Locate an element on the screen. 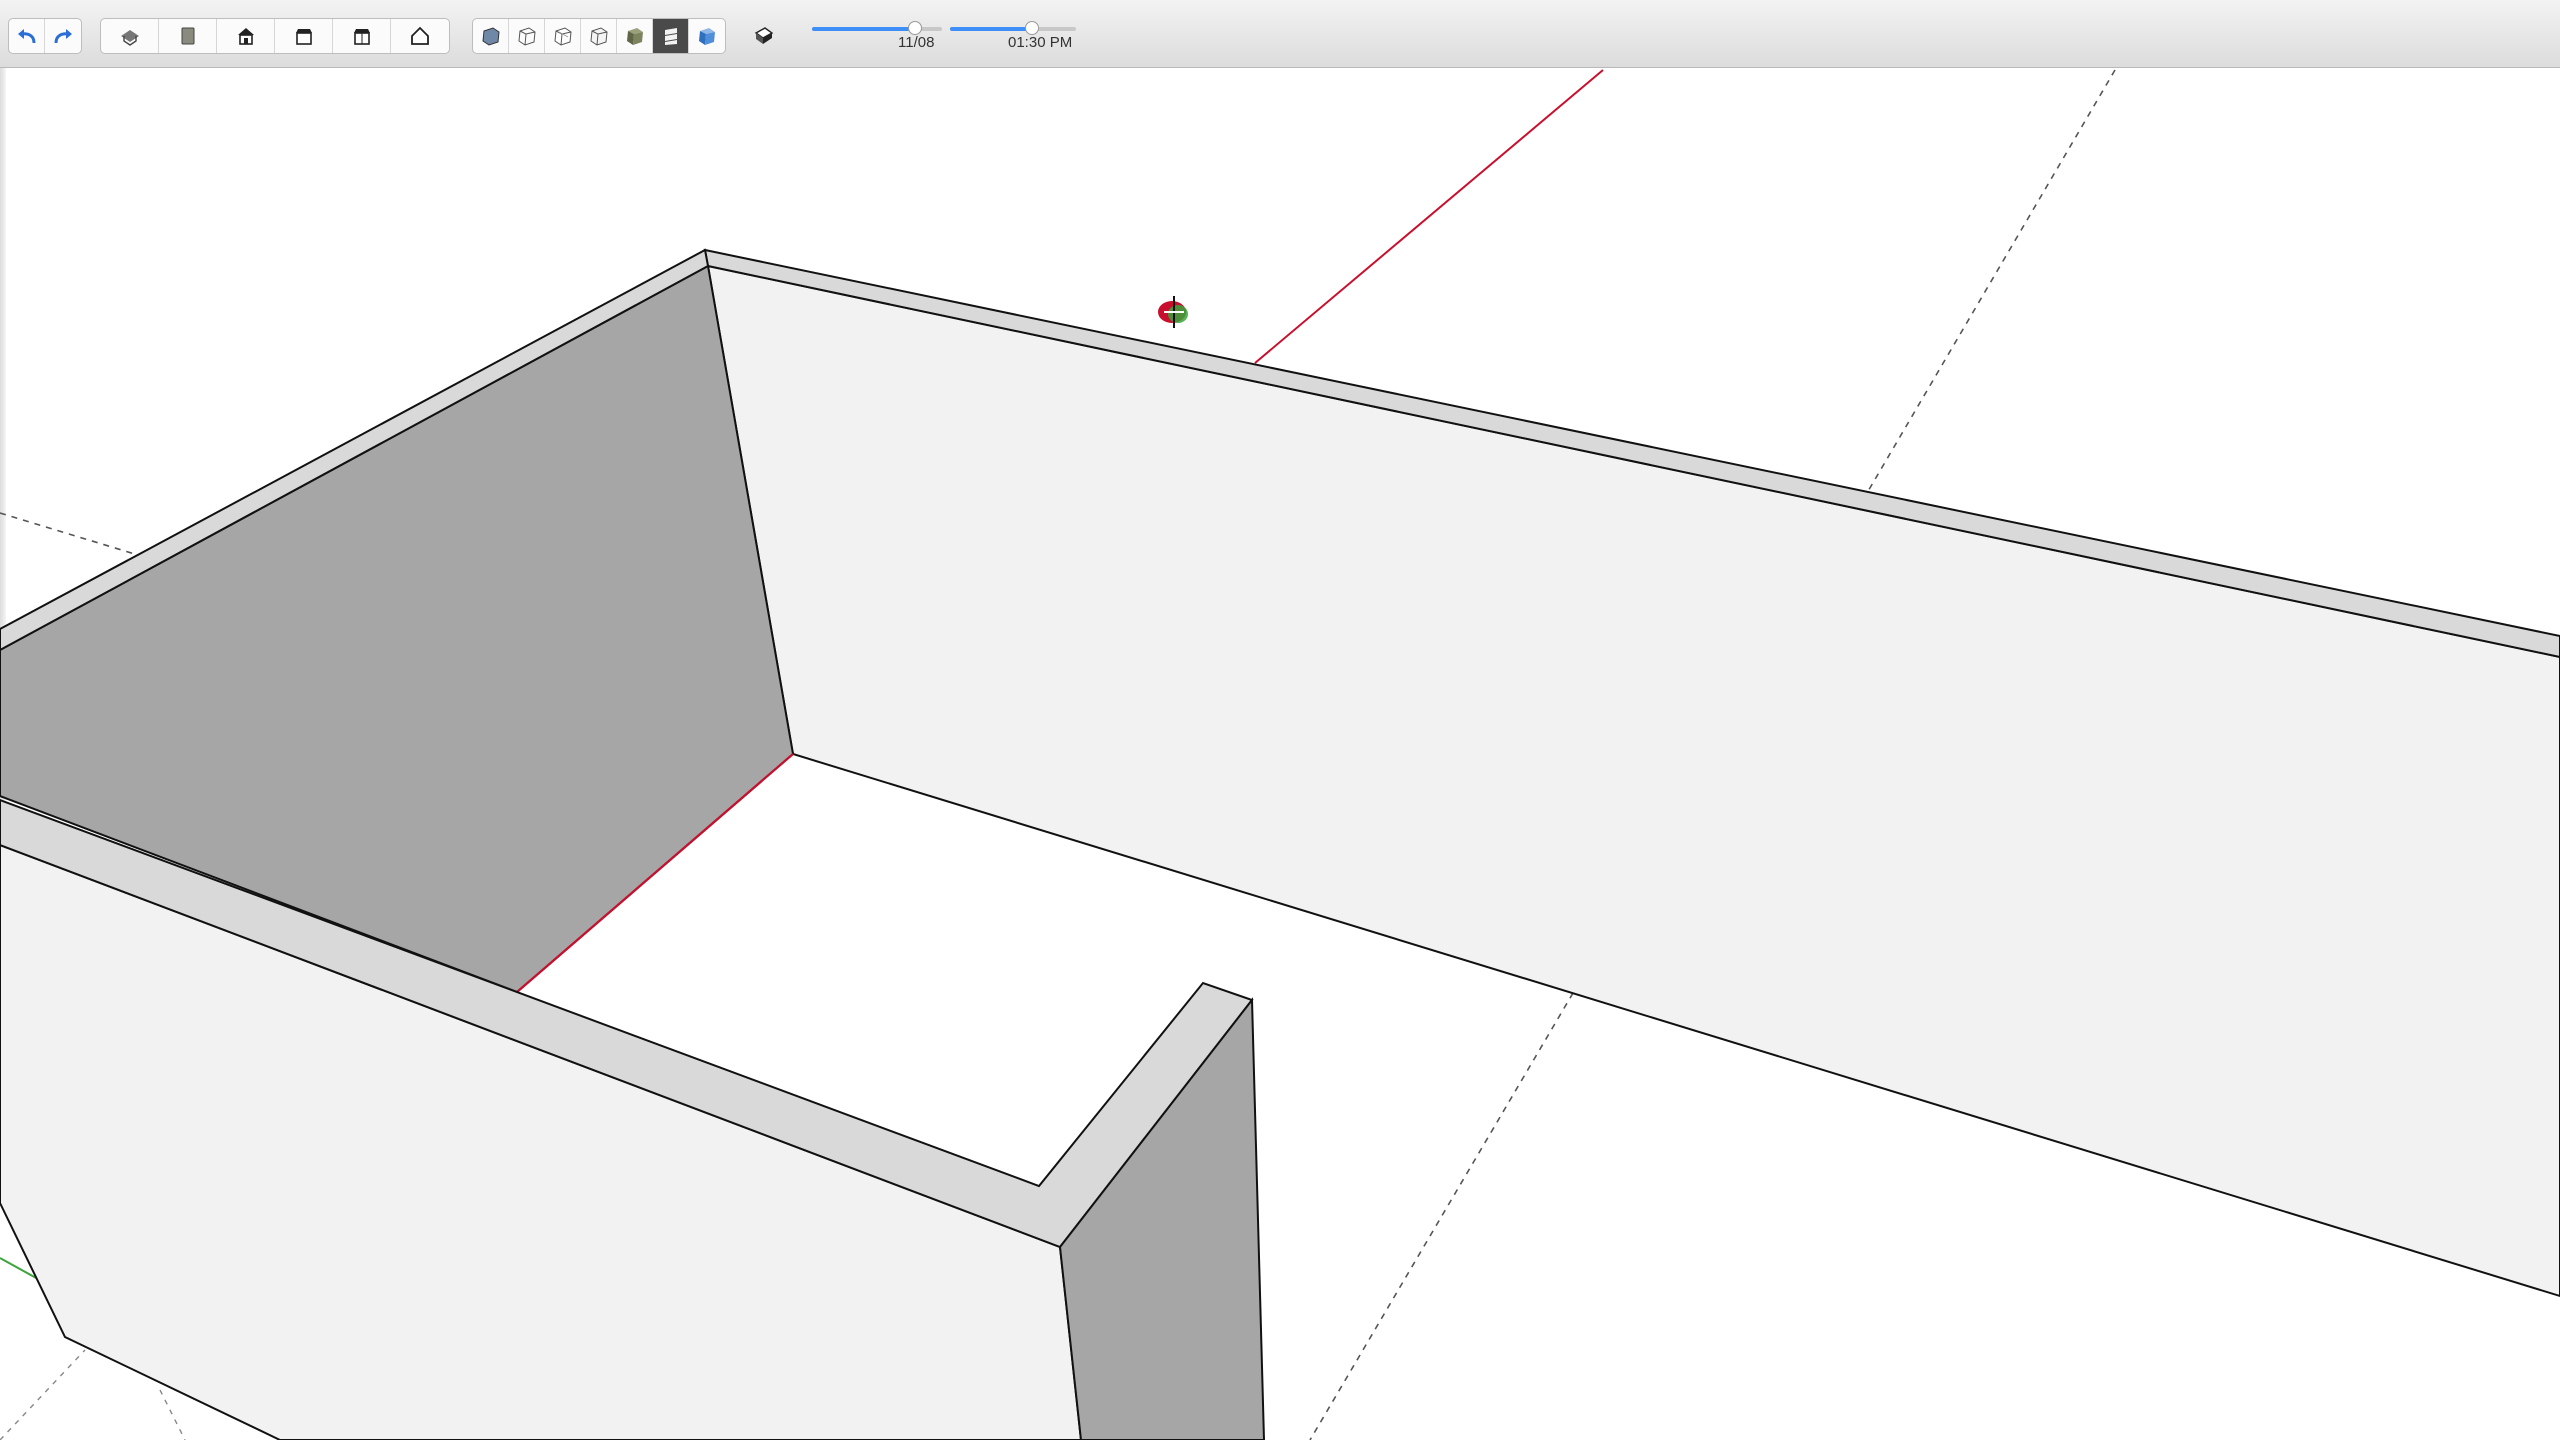 The height and width of the screenshot is (1440, 2560). back-view-icon is located at coordinates (361, 37).